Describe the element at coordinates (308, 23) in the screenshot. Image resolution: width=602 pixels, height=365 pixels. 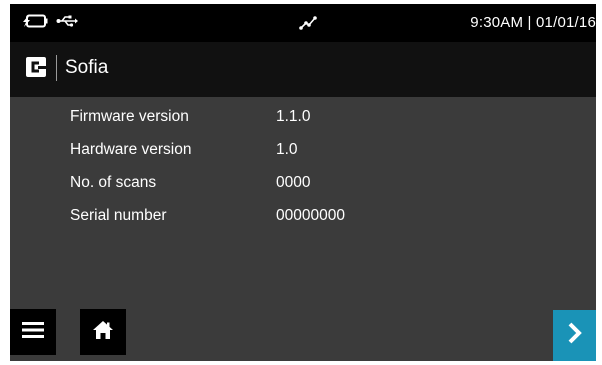
I see `signal-icon` at that location.